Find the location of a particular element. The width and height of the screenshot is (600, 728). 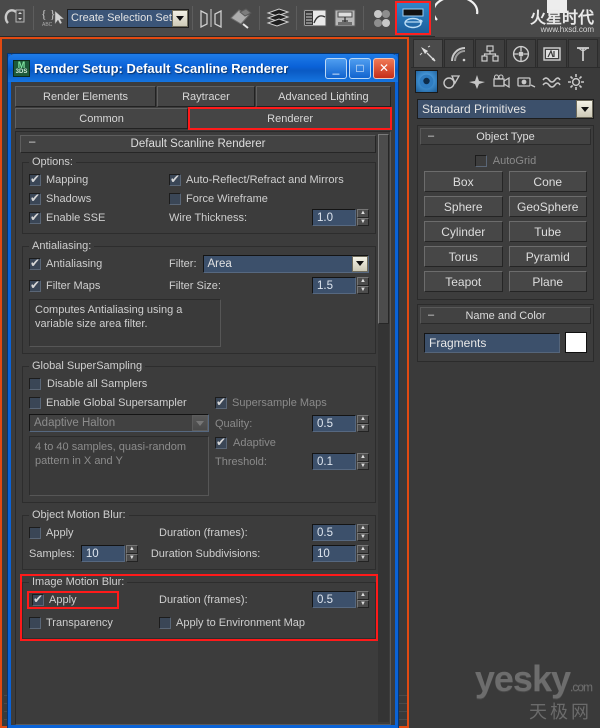

filter-size-value: 1.5 is located at coordinates (334, 285).